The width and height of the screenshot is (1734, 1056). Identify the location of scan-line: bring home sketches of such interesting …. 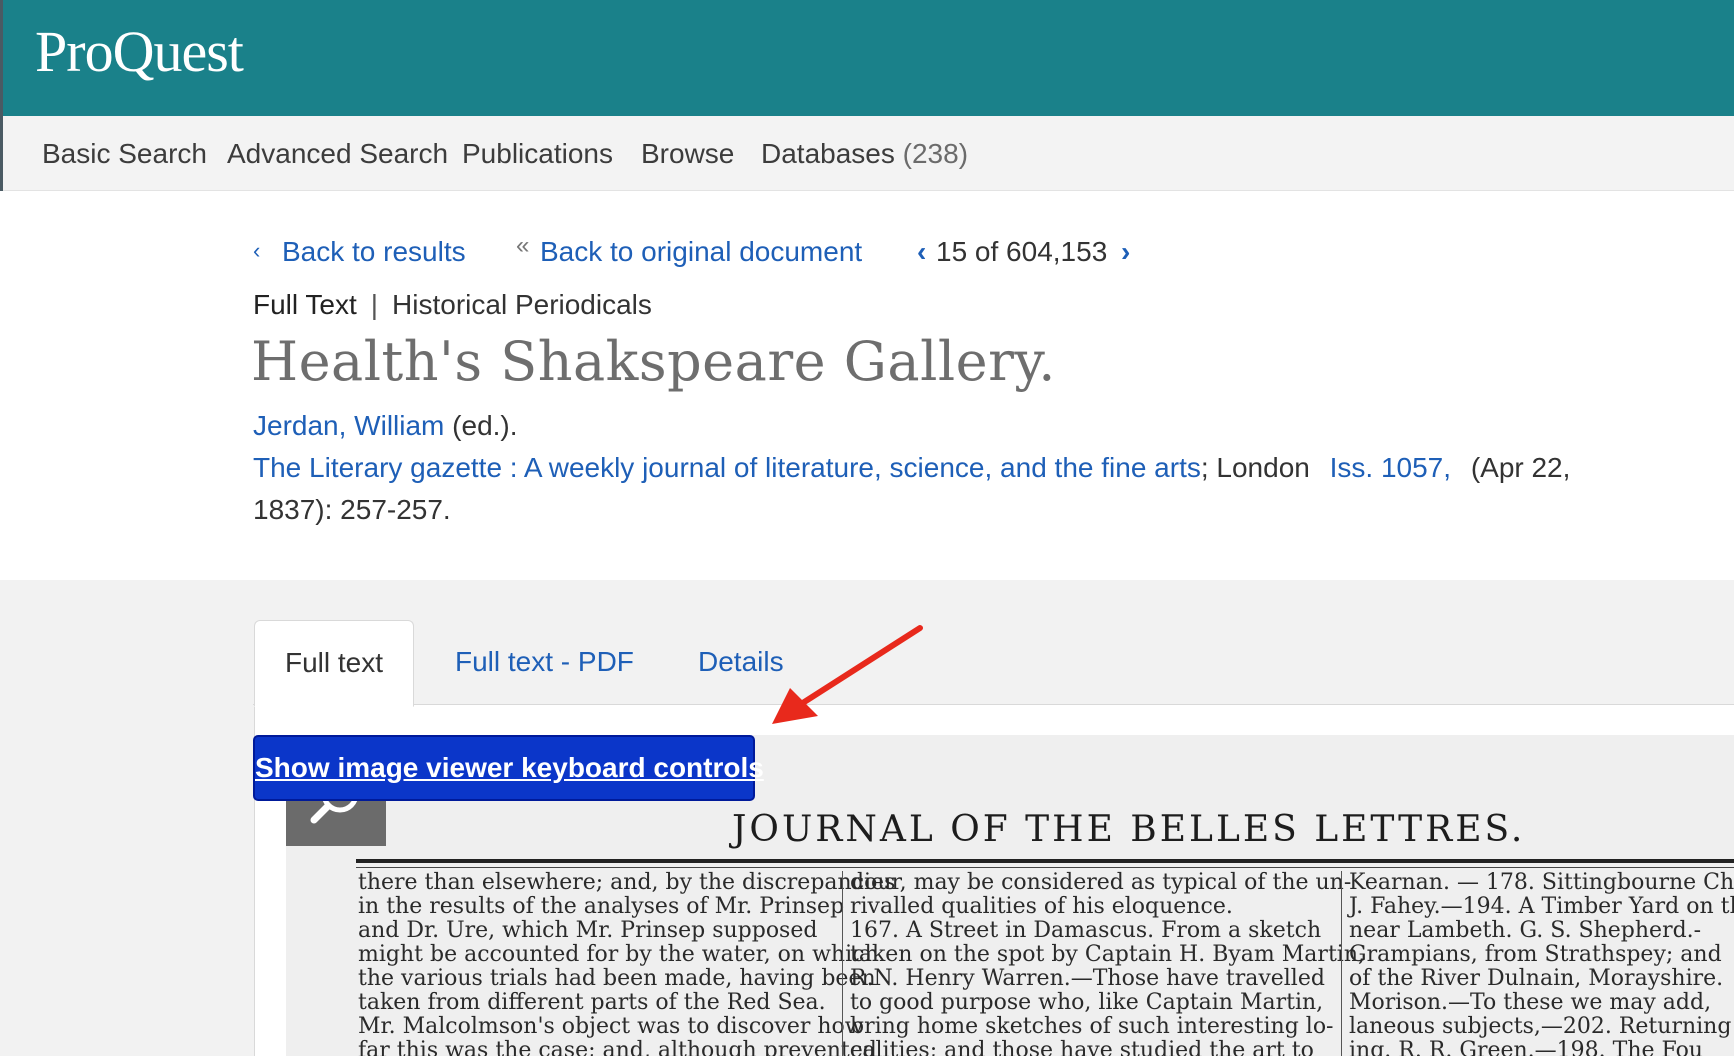
(1092, 1026).